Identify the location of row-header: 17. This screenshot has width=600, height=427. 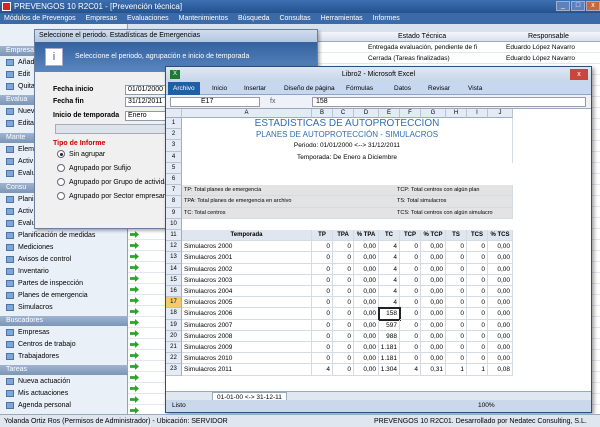
(174, 303).